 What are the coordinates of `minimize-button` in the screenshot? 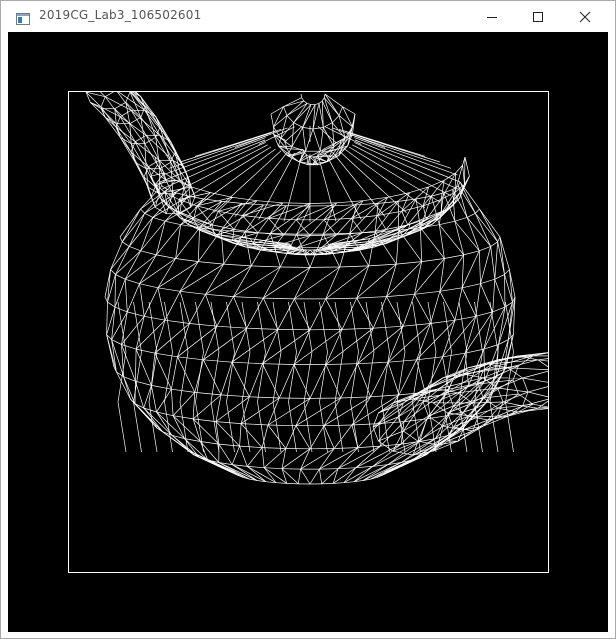 It's located at (492, 16).